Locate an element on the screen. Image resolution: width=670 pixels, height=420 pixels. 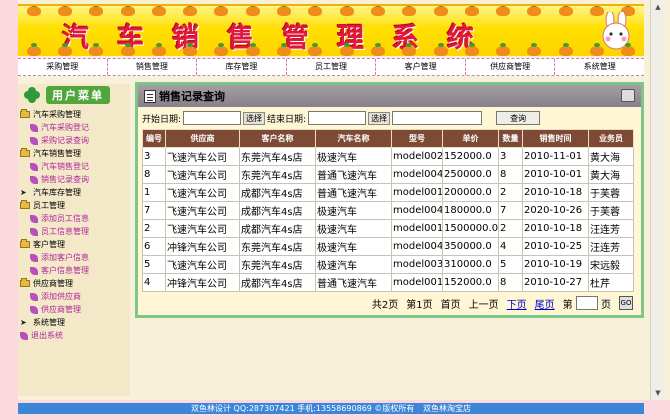
sidebar-item-add-employee: 添加员工信息 is located at coordinates (74, 218).